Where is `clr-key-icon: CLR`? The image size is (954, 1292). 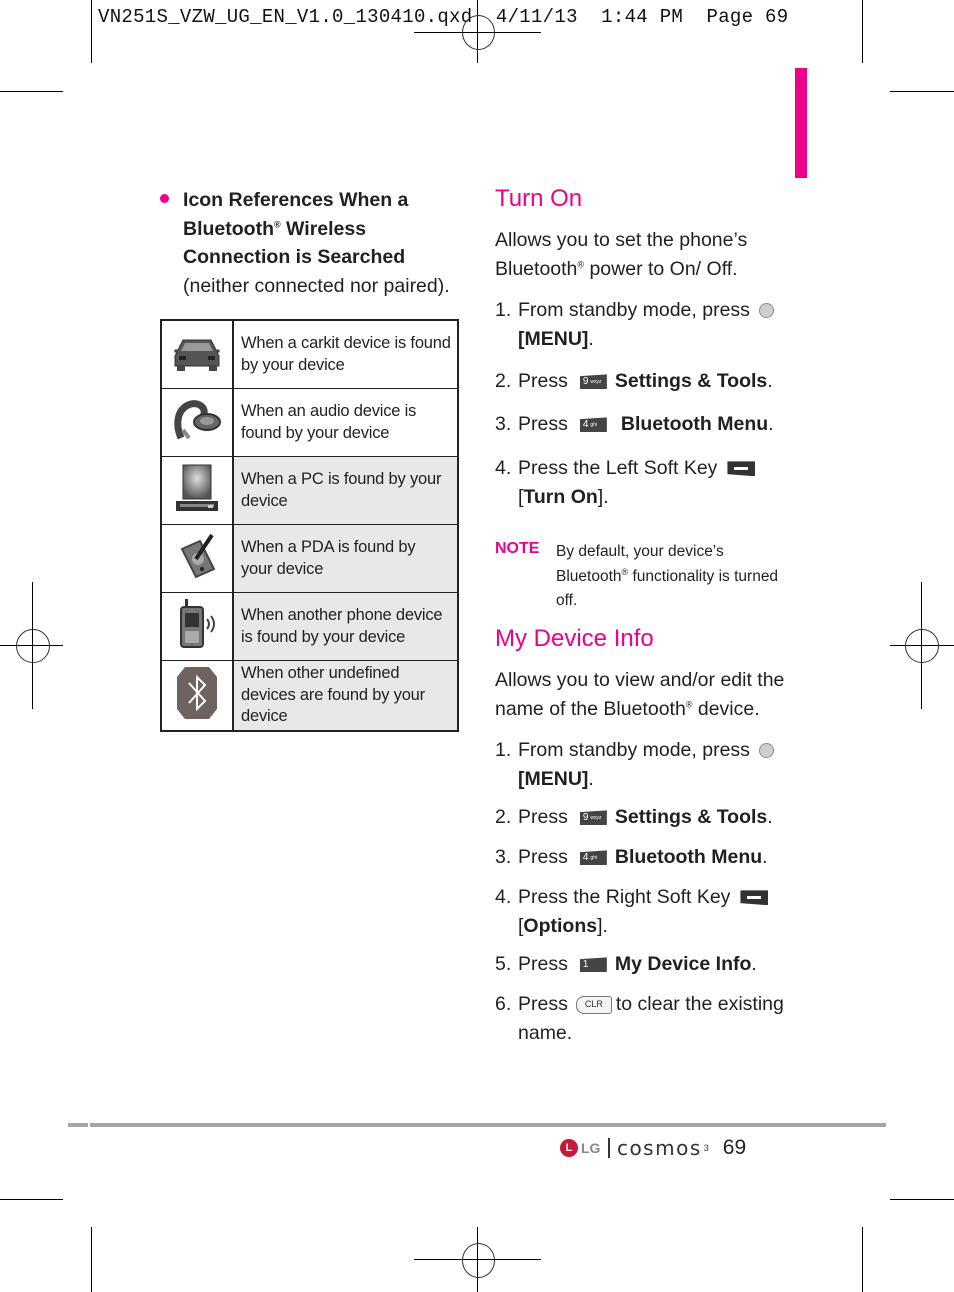 clr-key-icon: CLR is located at coordinates (593, 1004).